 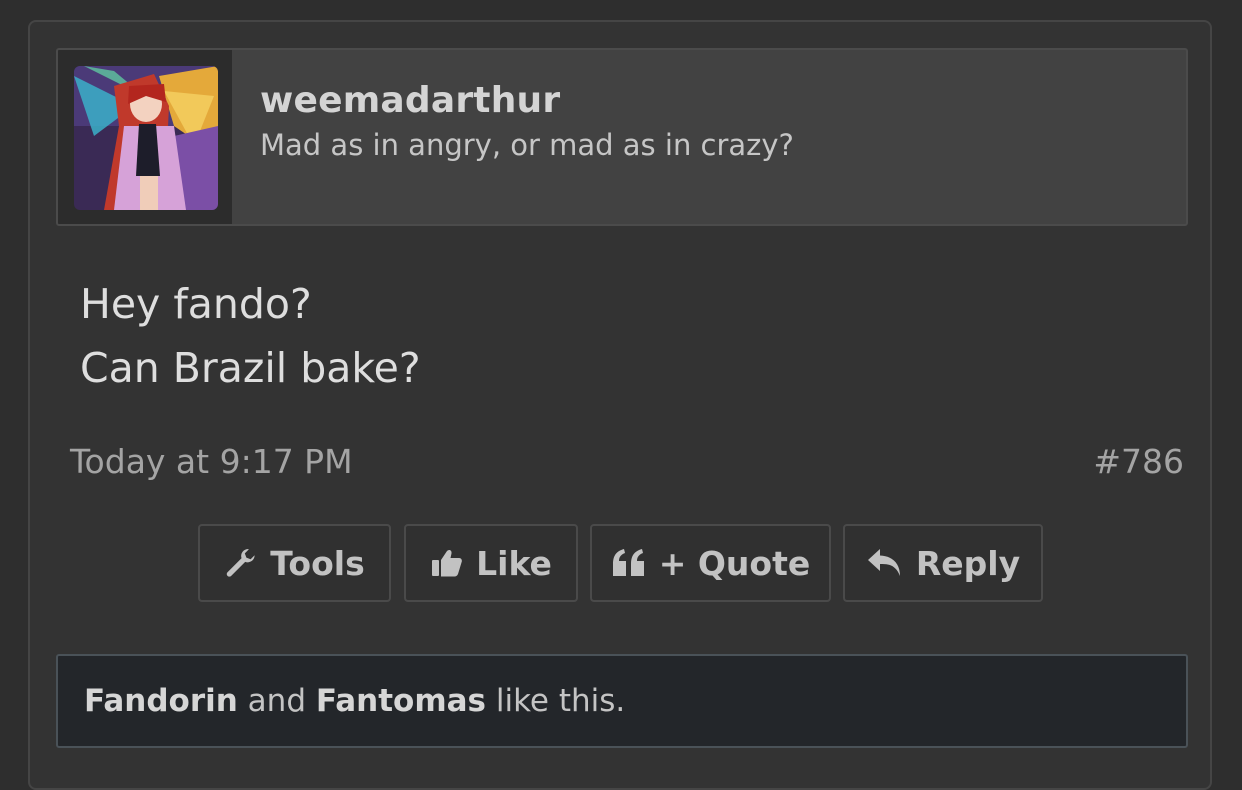 I want to click on post-permalink-number: #786, so click(x=1138, y=461).